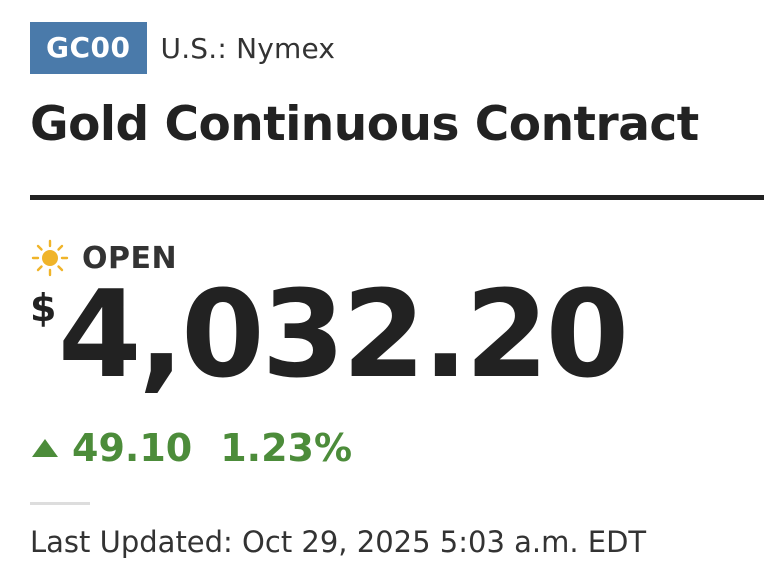  What do you see at coordinates (397, 448) in the screenshot?
I see `price-change: 49.10 1.23%` at bounding box center [397, 448].